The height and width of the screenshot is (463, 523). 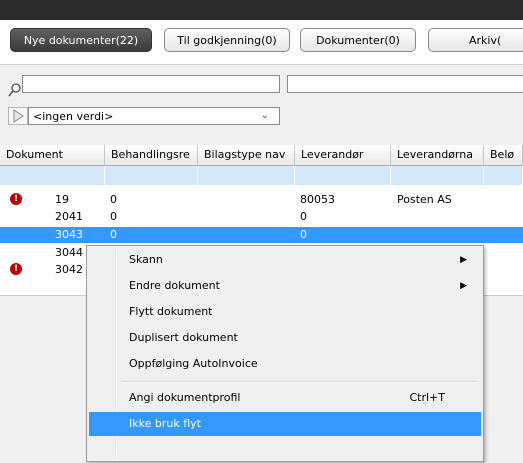 What do you see at coordinates (261, 10) in the screenshot?
I see `window-titlebar` at bounding box center [261, 10].